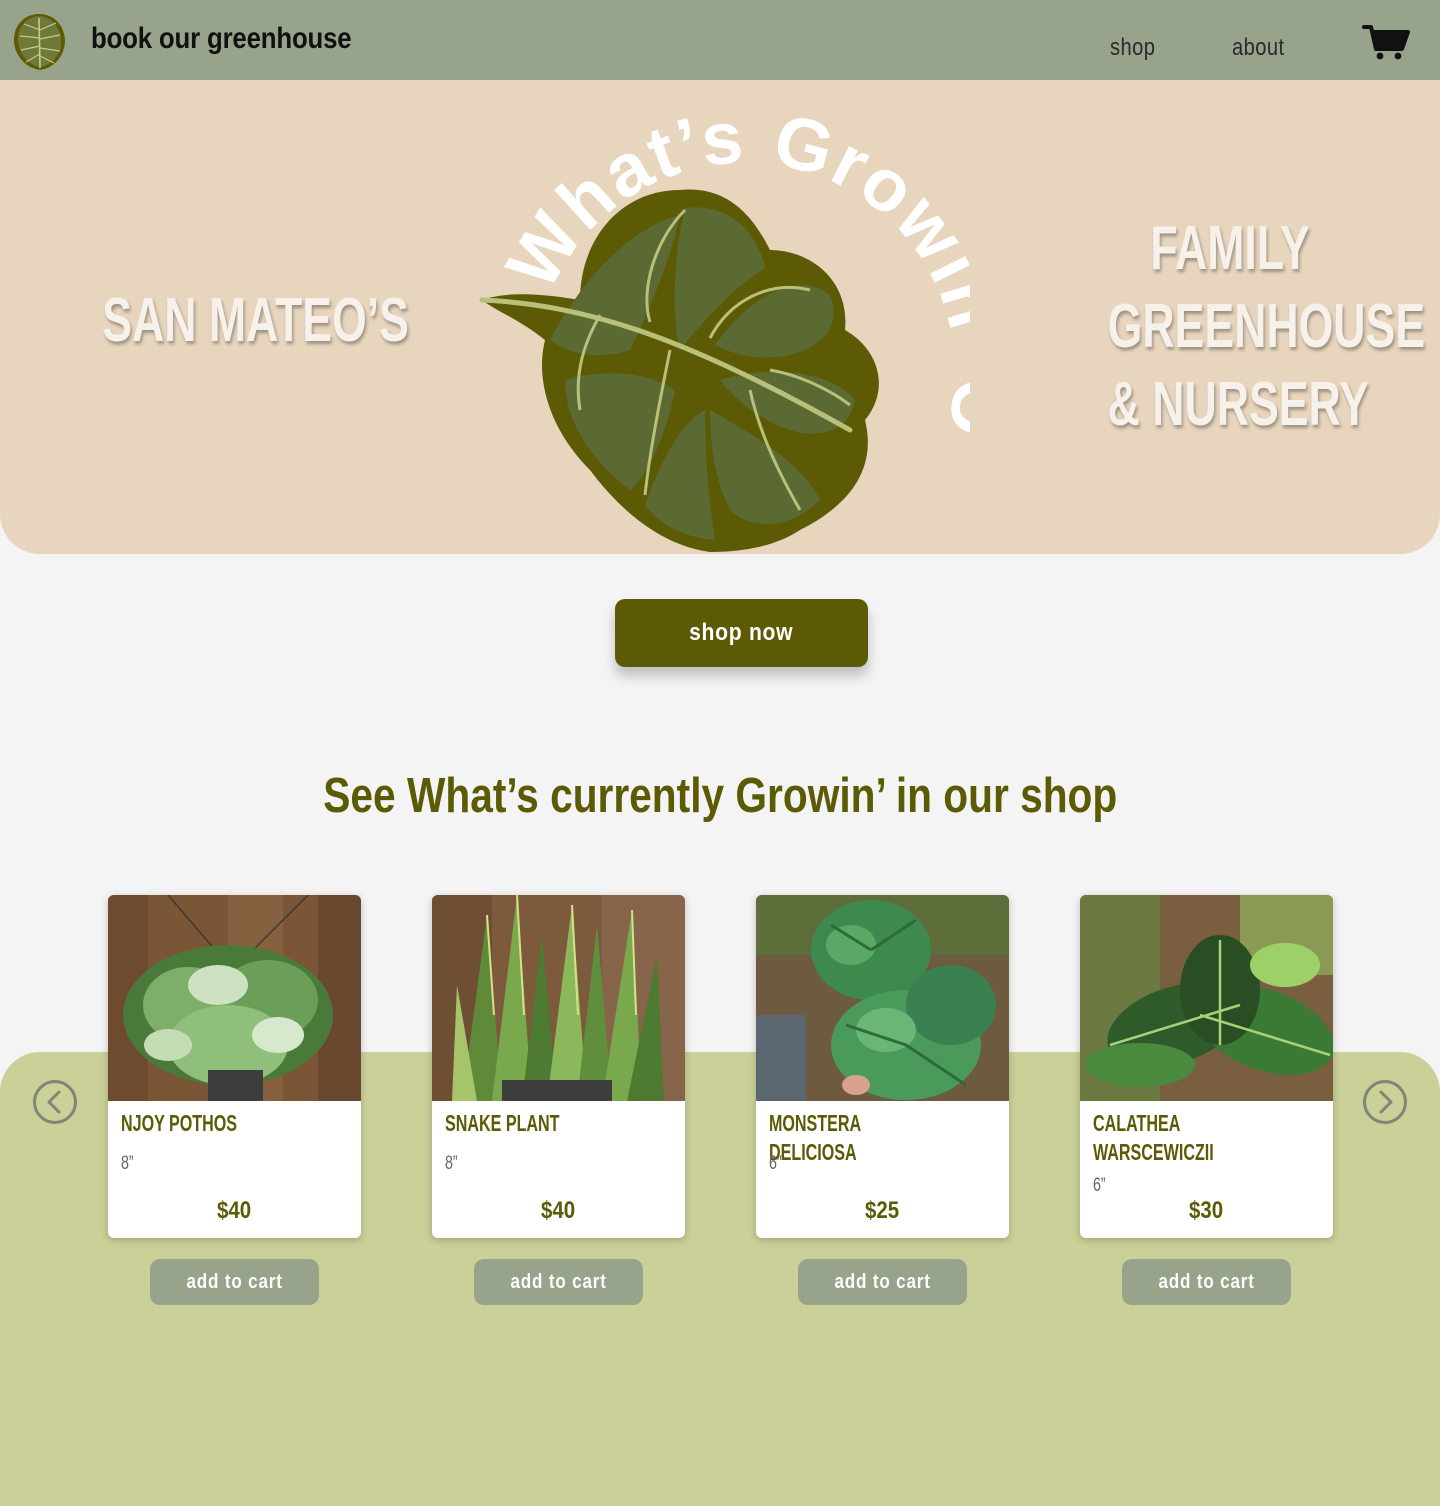 The width and height of the screenshot is (1440, 1506). What do you see at coordinates (720, 321) in the screenshot?
I see `monstera-hero-art: What’s Growin’ On` at bounding box center [720, 321].